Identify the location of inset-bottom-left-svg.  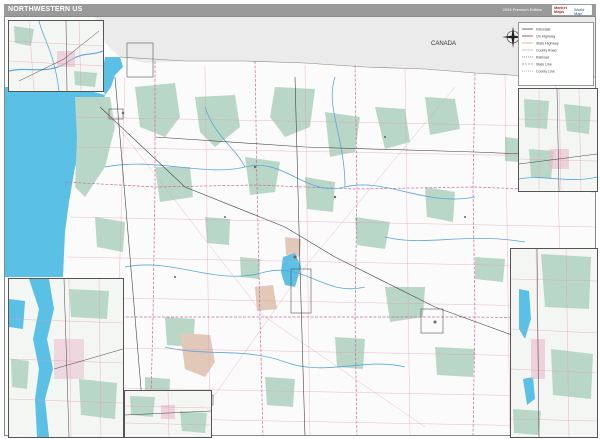
(66, 358).